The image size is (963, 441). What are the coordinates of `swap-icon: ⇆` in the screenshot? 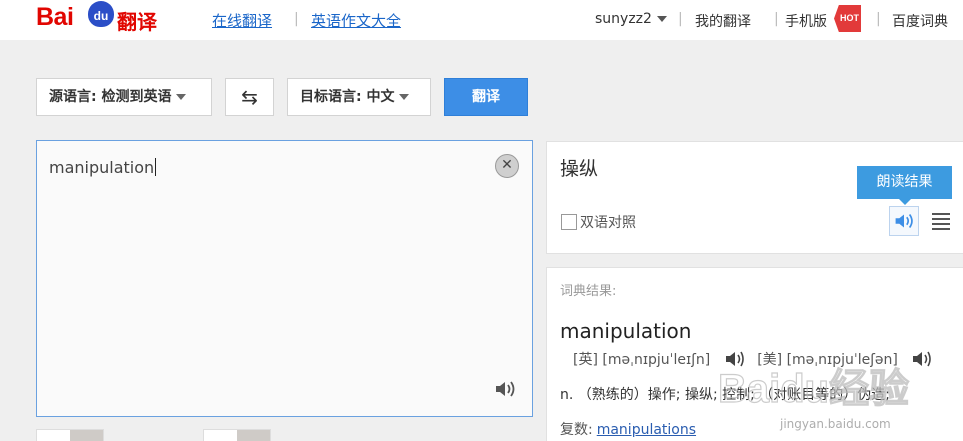 It's located at (249, 97).